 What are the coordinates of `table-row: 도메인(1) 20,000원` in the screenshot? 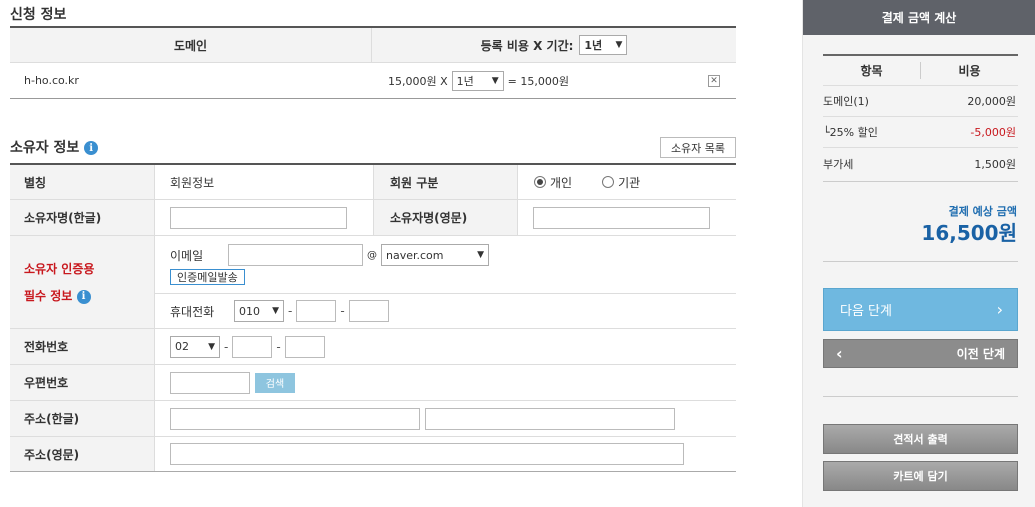 It's located at (920, 101).